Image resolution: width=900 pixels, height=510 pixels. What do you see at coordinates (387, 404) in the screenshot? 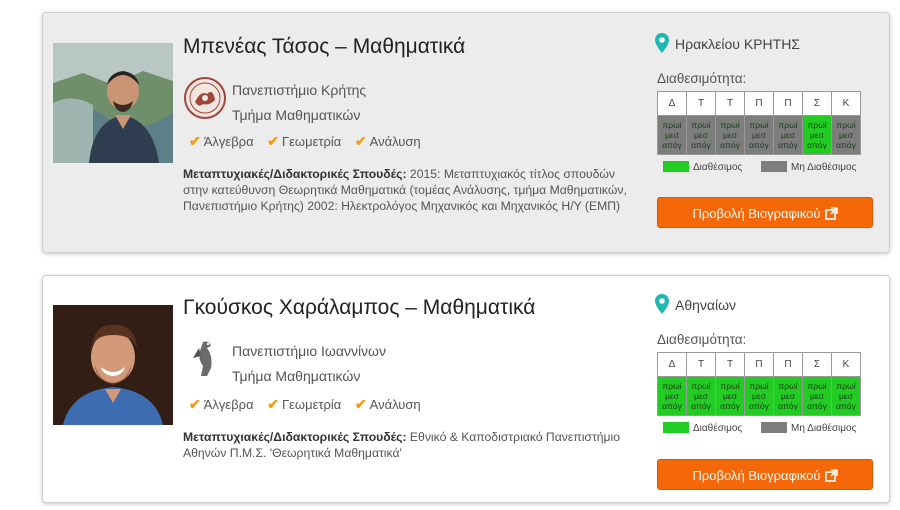
I see `subject-tag: ✔ Ανάλυση` at bounding box center [387, 404].